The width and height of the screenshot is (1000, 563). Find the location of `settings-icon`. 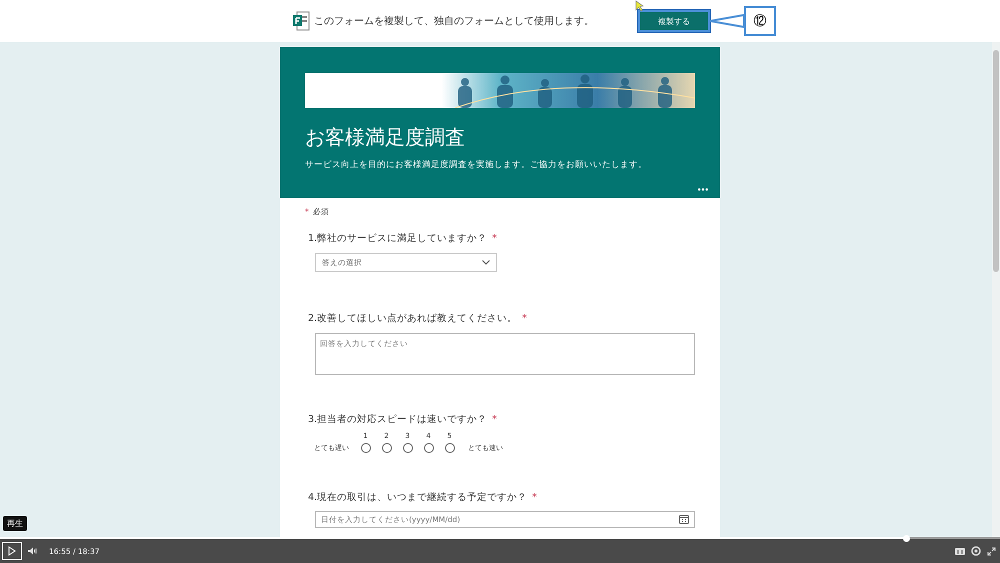

settings-icon is located at coordinates (976, 551).